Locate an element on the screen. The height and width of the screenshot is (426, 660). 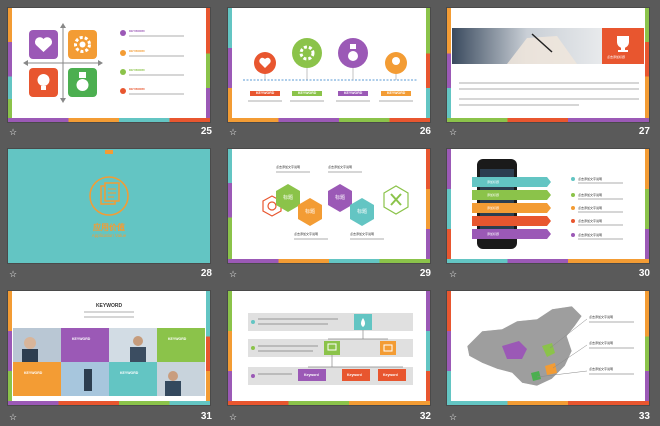
slide-thumbnail-31: KEYWORD KEYWORD KEYWORD KEYWORD KEYWORD is located at coordinates (109, 348).